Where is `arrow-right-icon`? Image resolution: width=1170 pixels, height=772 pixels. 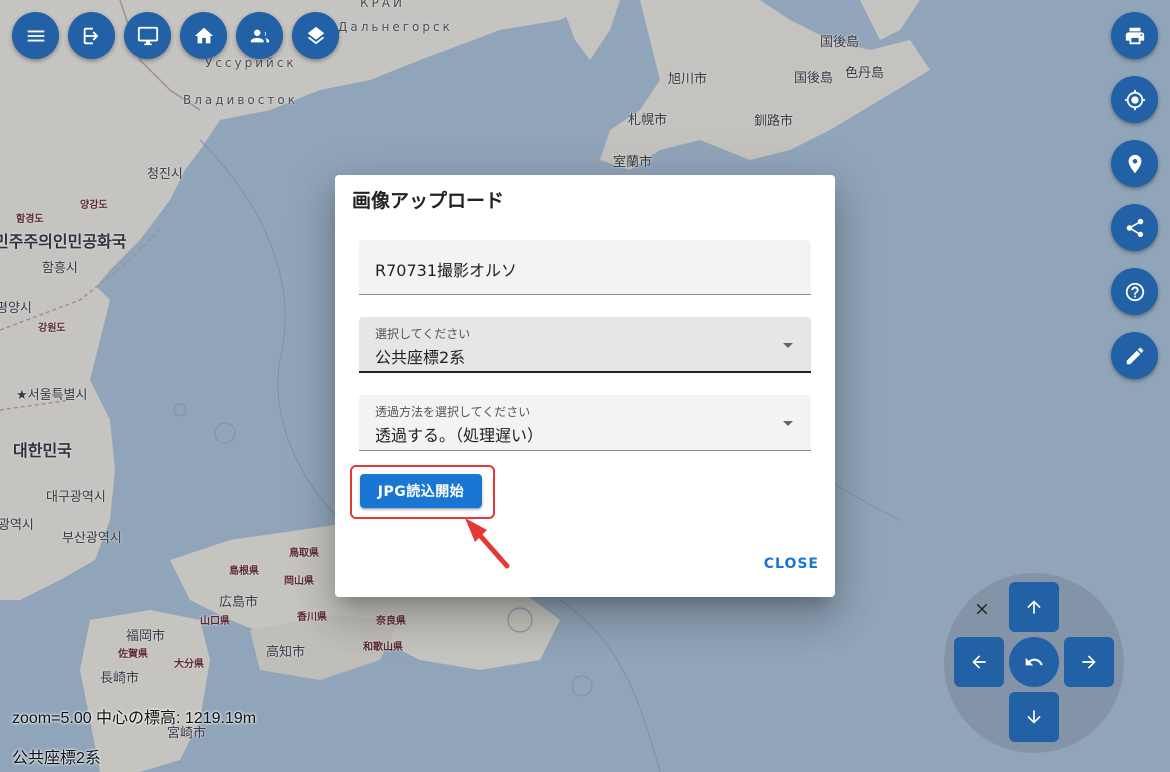
arrow-right-icon is located at coordinates (1089, 662).